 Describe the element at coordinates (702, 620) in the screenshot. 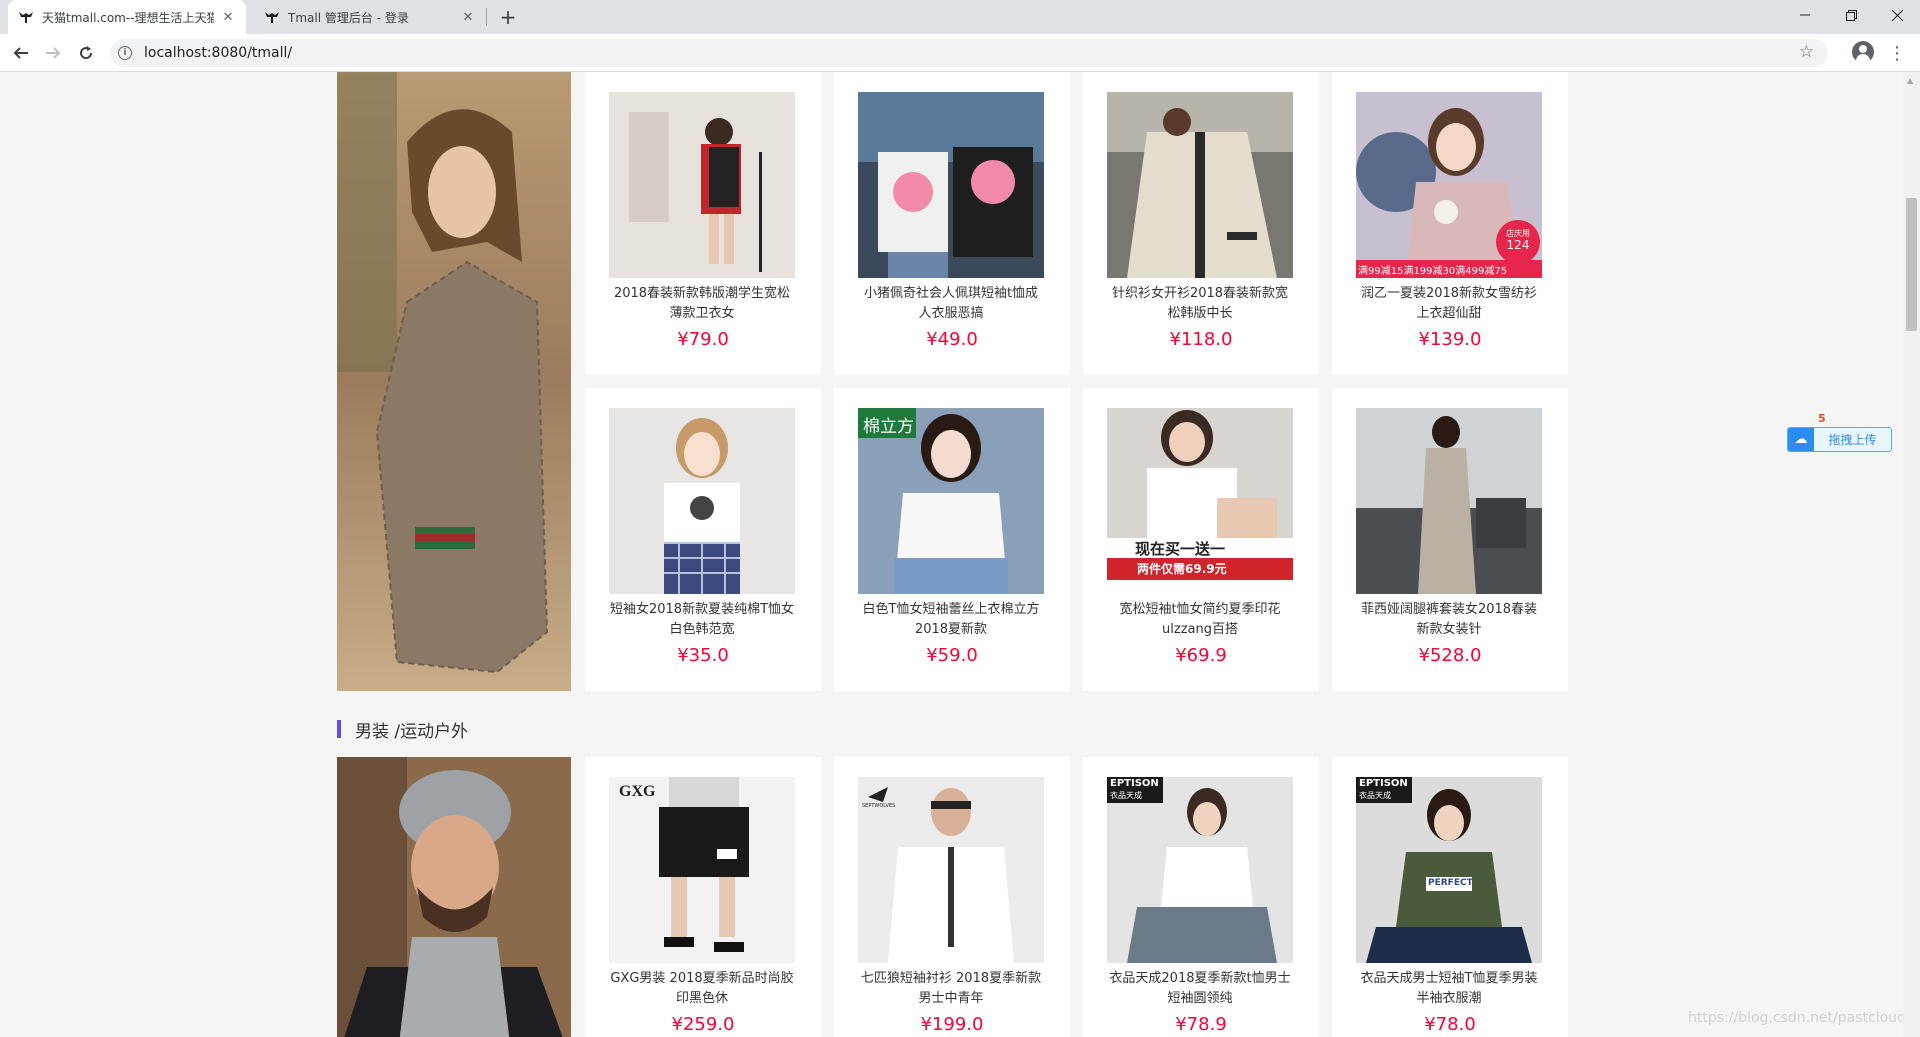

I see `product-name: 短袖女2018新款夏装纯棉T恤女白色韩范宽` at that location.